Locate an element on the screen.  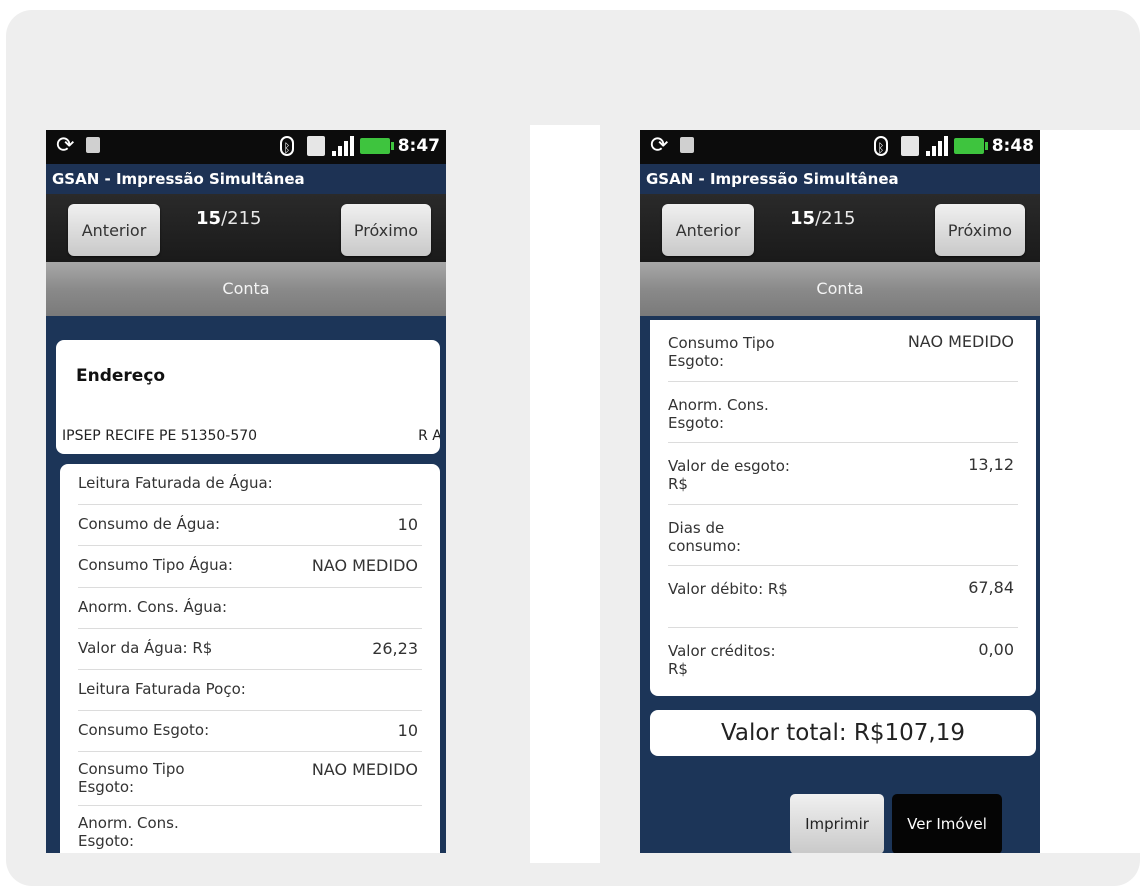
row-label: Consumo Esgoto: is located at coordinates (144, 730).